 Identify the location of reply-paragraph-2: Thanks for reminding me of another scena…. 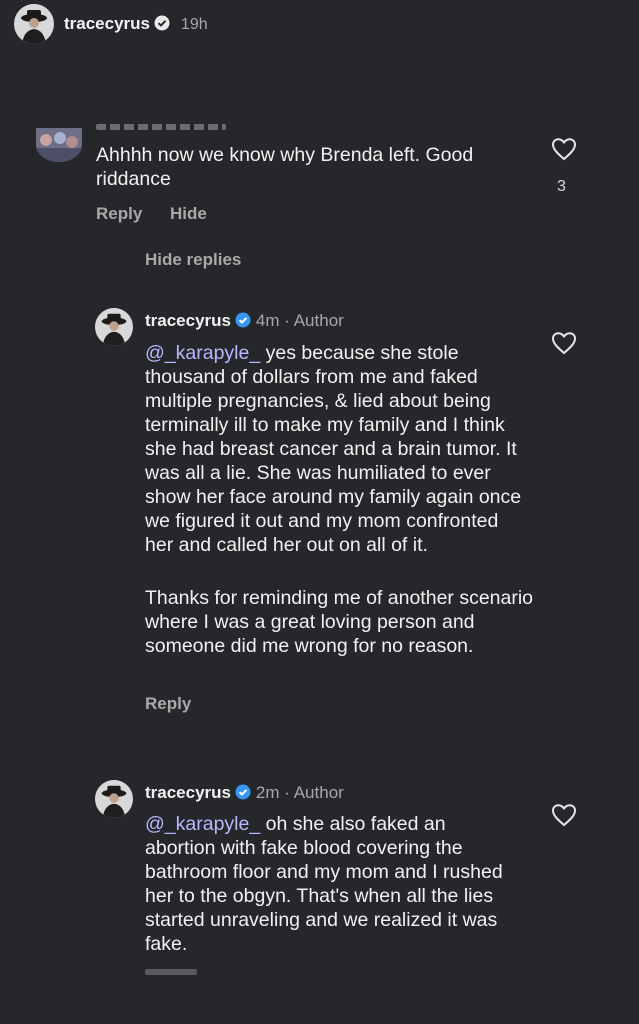
(339, 622).